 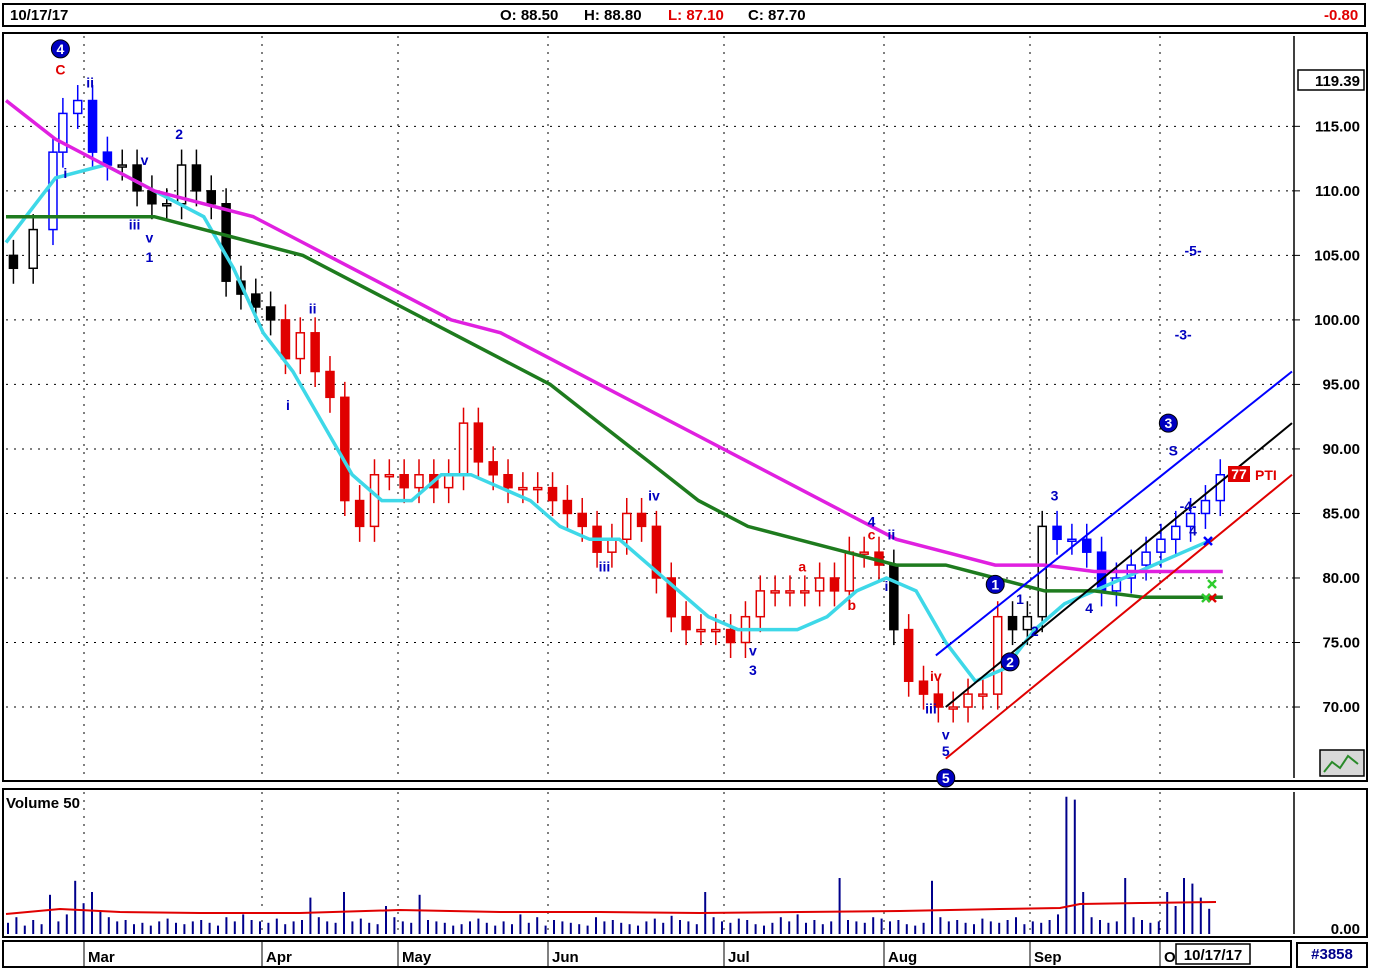 What do you see at coordinates (1188, 506) in the screenshot?
I see `wave-label-31: -4-` at bounding box center [1188, 506].